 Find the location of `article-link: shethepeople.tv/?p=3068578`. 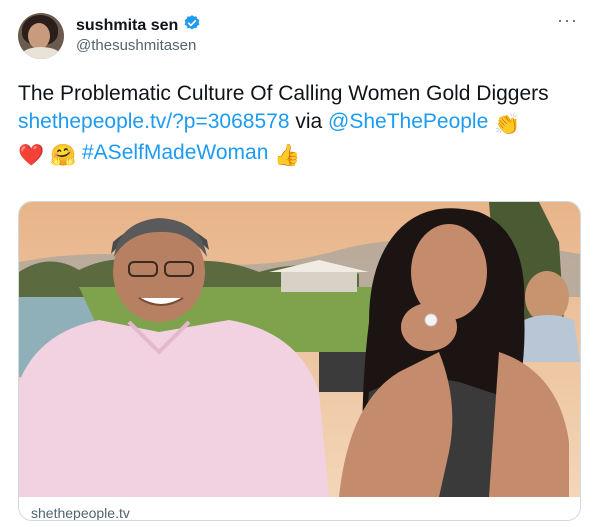

article-link: shethepeople.tv/?p=3068578 is located at coordinates (154, 121).